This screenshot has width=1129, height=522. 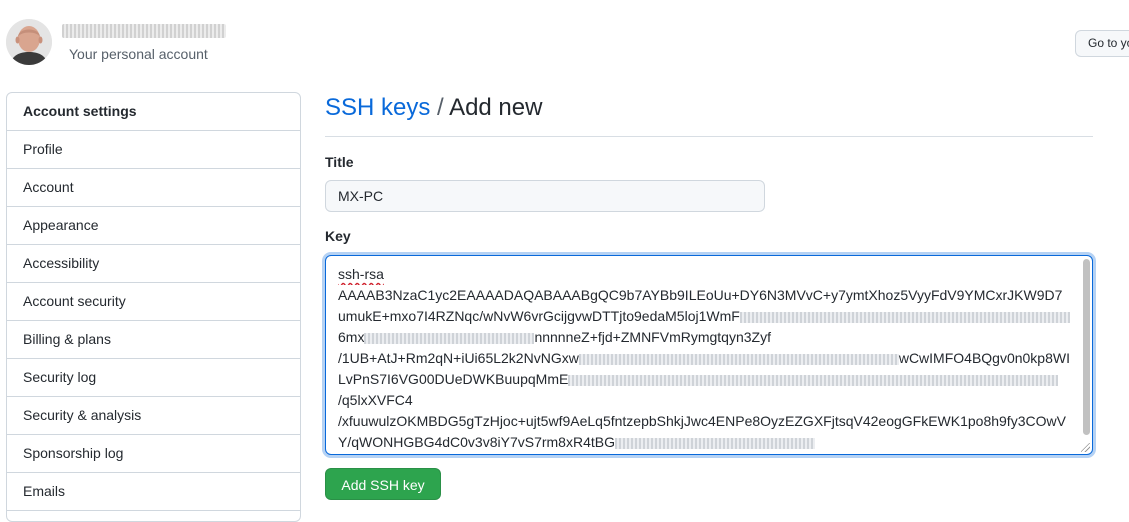 What do you see at coordinates (351, 337) in the screenshot?
I see `key-line-text: 6mx` at bounding box center [351, 337].